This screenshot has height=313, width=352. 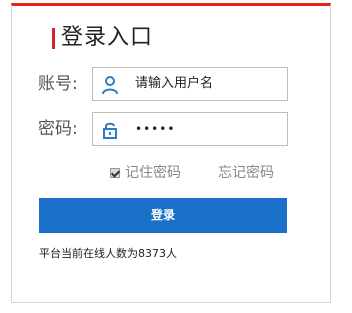 What do you see at coordinates (53, 38) in the screenshot?
I see `title-accent-bar` at bounding box center [53, 38].